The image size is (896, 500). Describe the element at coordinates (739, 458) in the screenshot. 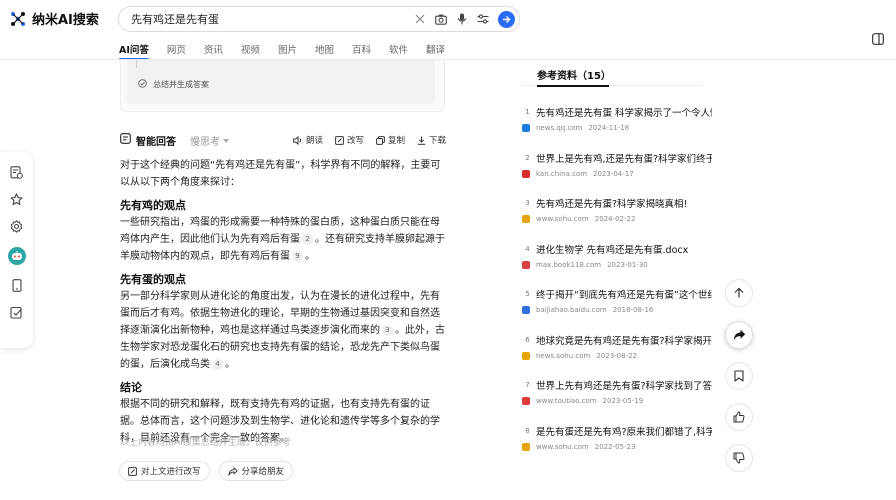

I see `dislike-button` at that location.